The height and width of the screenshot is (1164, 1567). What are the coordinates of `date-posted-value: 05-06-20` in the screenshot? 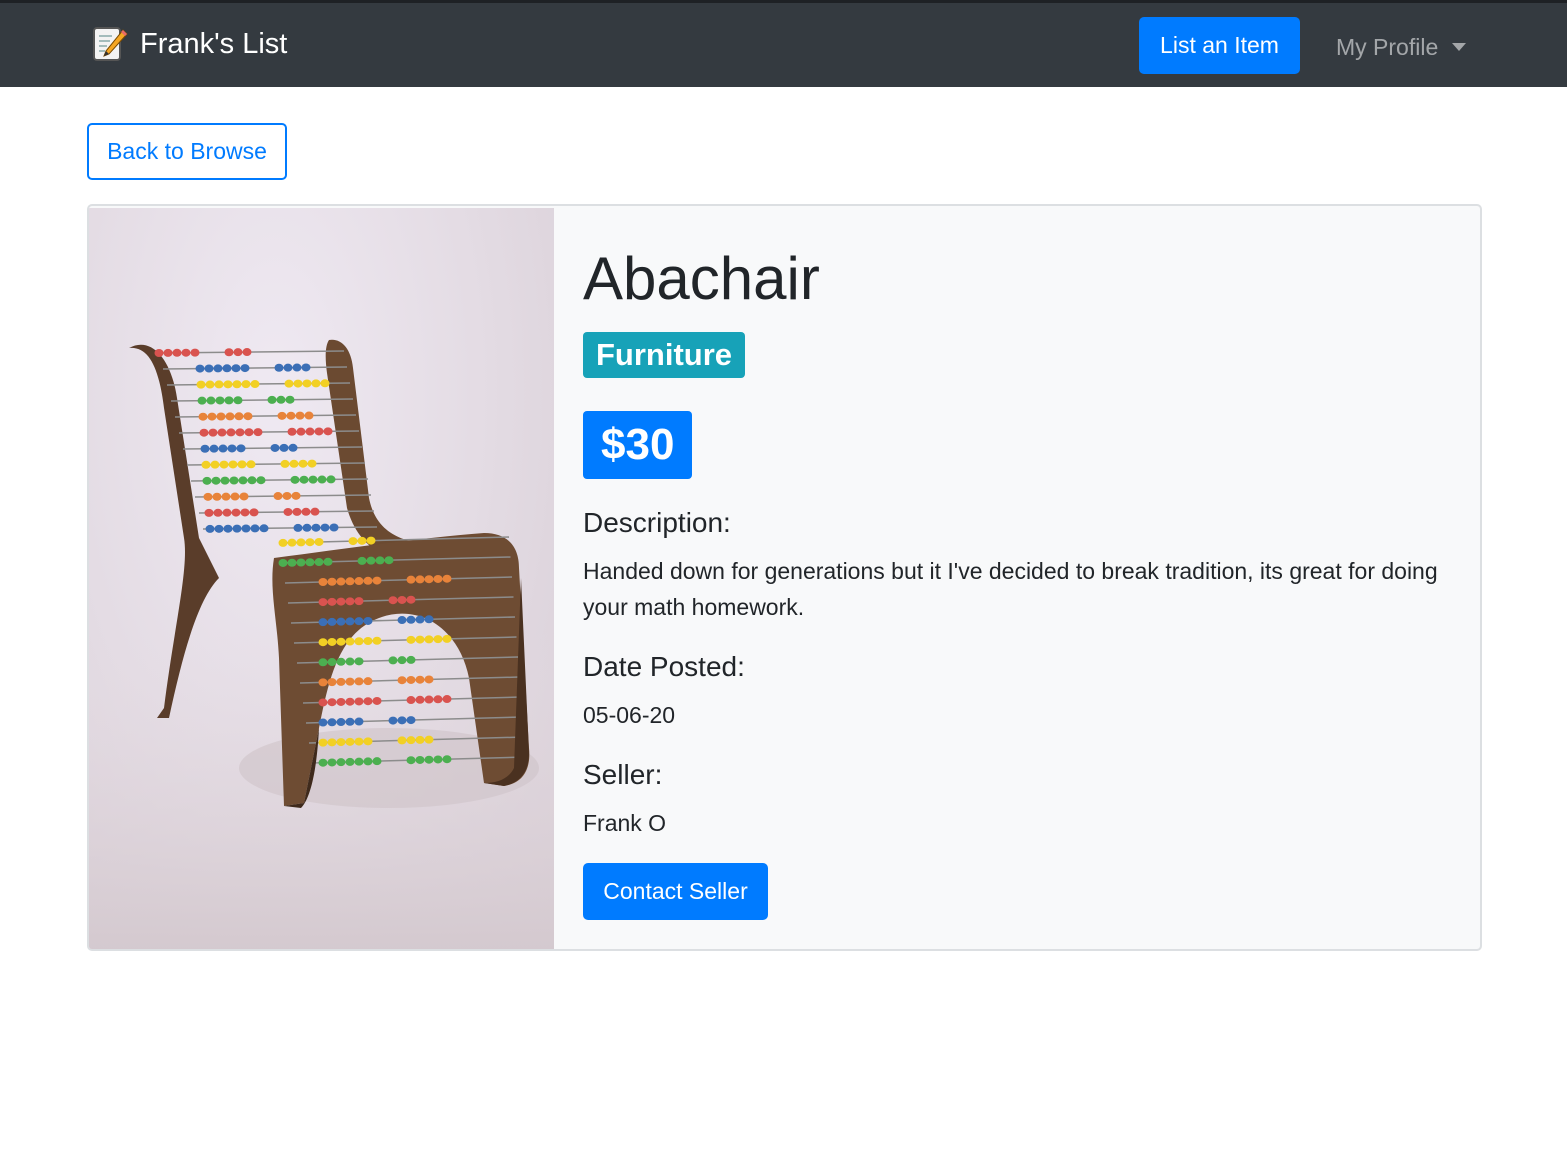 It's located at (629, 715).